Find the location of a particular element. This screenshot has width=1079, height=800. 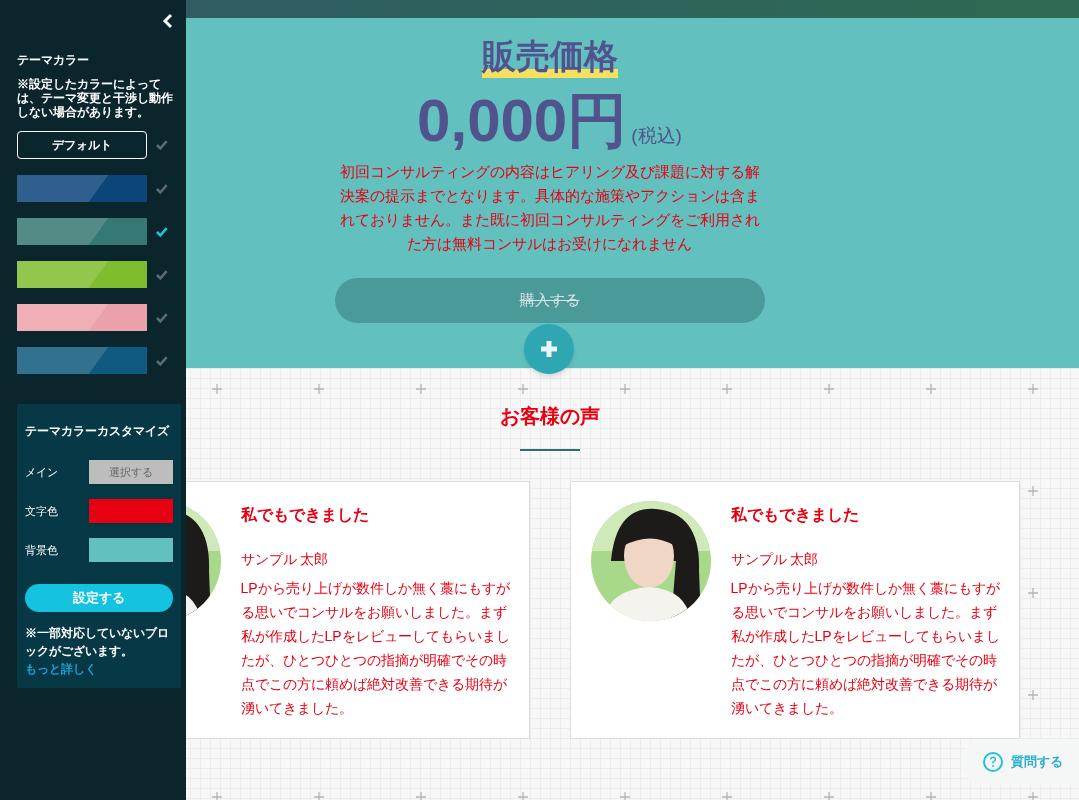

plus-icon is located at coordinates (549, 349).